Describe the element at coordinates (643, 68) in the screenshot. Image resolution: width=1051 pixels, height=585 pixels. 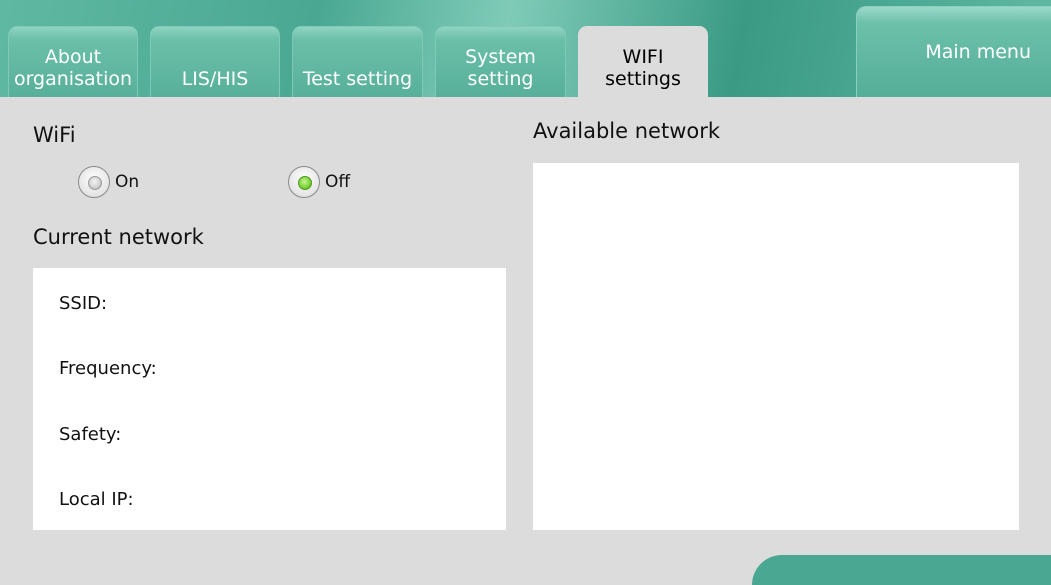
I see `tab-label: WIFI settings` at that location.